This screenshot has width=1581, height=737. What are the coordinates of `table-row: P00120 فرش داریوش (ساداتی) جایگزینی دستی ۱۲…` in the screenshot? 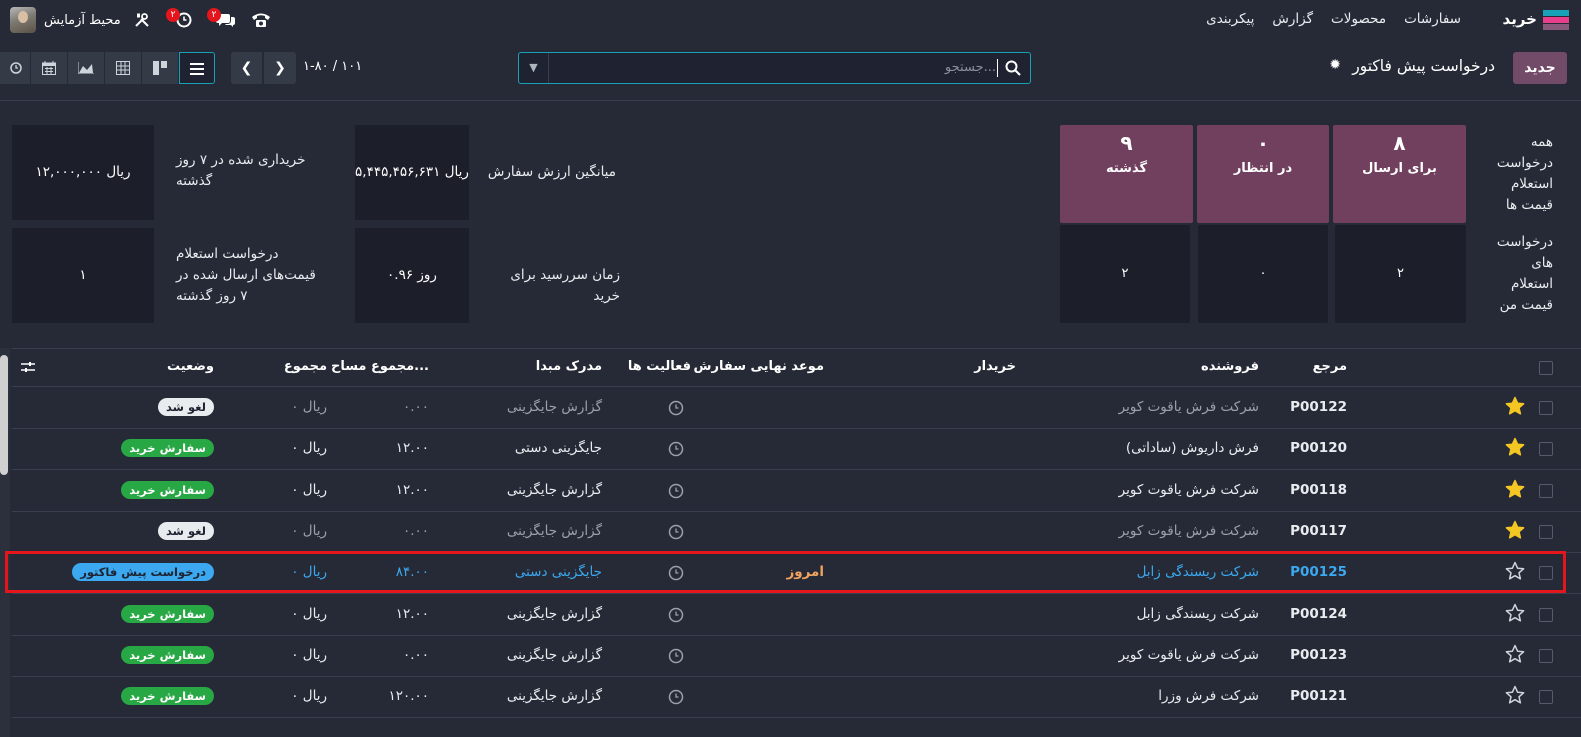 It's located at (796, 450).